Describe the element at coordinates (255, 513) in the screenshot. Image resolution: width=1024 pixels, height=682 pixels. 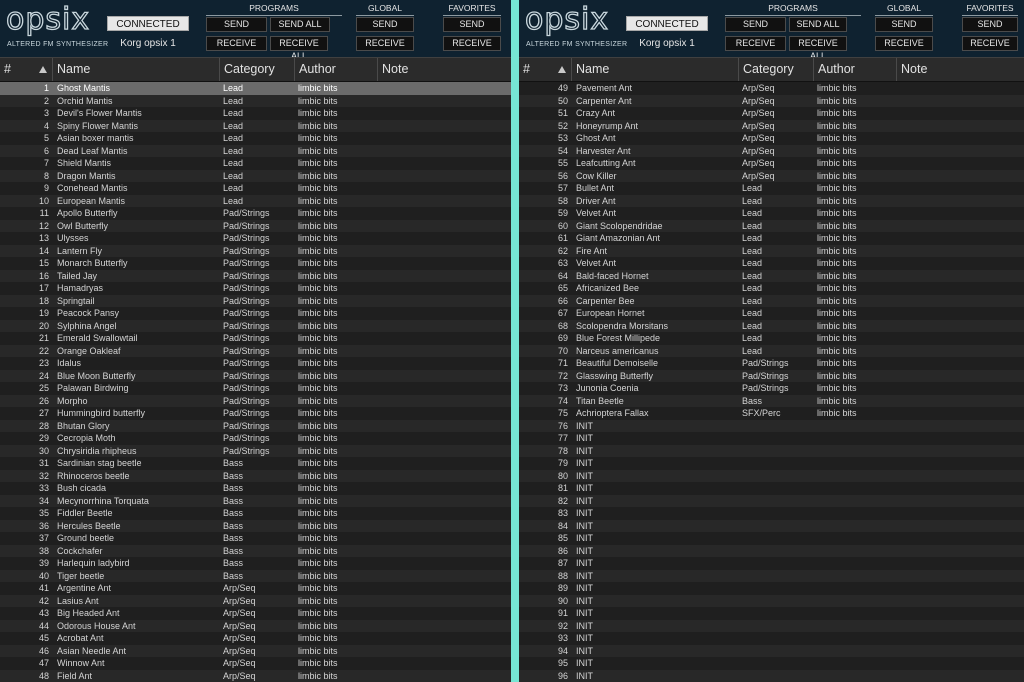
I see `program-row: 35 Fiddler Beetle Bass limbic bits` at that location.